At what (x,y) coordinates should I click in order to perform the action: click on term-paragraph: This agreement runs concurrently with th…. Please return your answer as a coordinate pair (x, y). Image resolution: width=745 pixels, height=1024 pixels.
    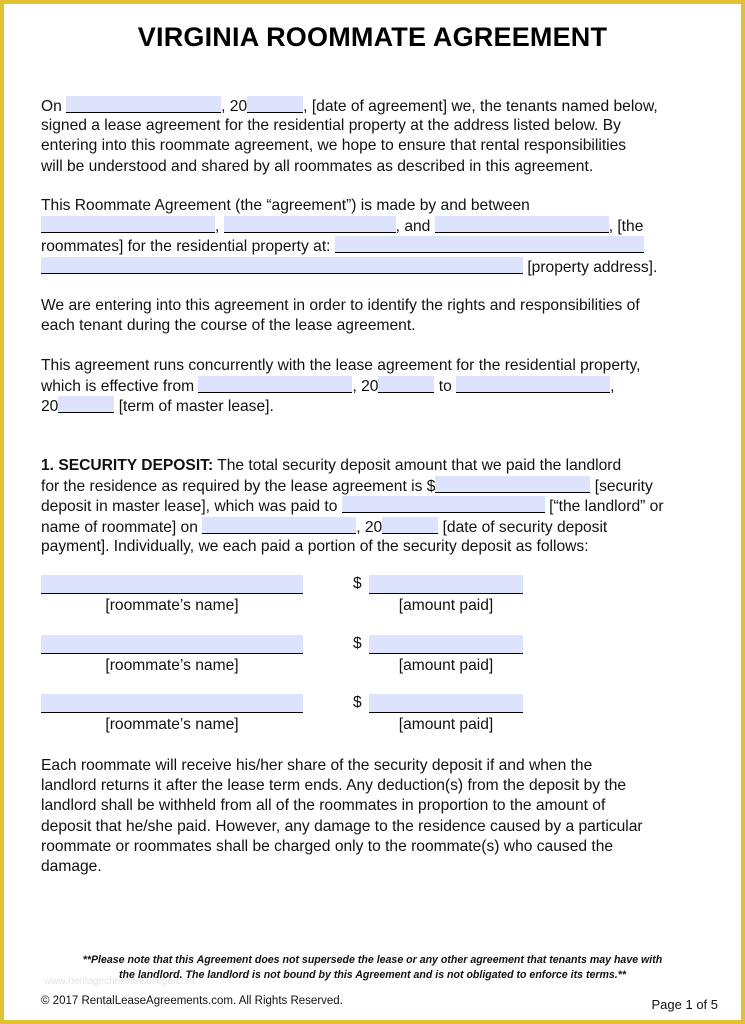
    Looking at the image, I should click on (341, 386).